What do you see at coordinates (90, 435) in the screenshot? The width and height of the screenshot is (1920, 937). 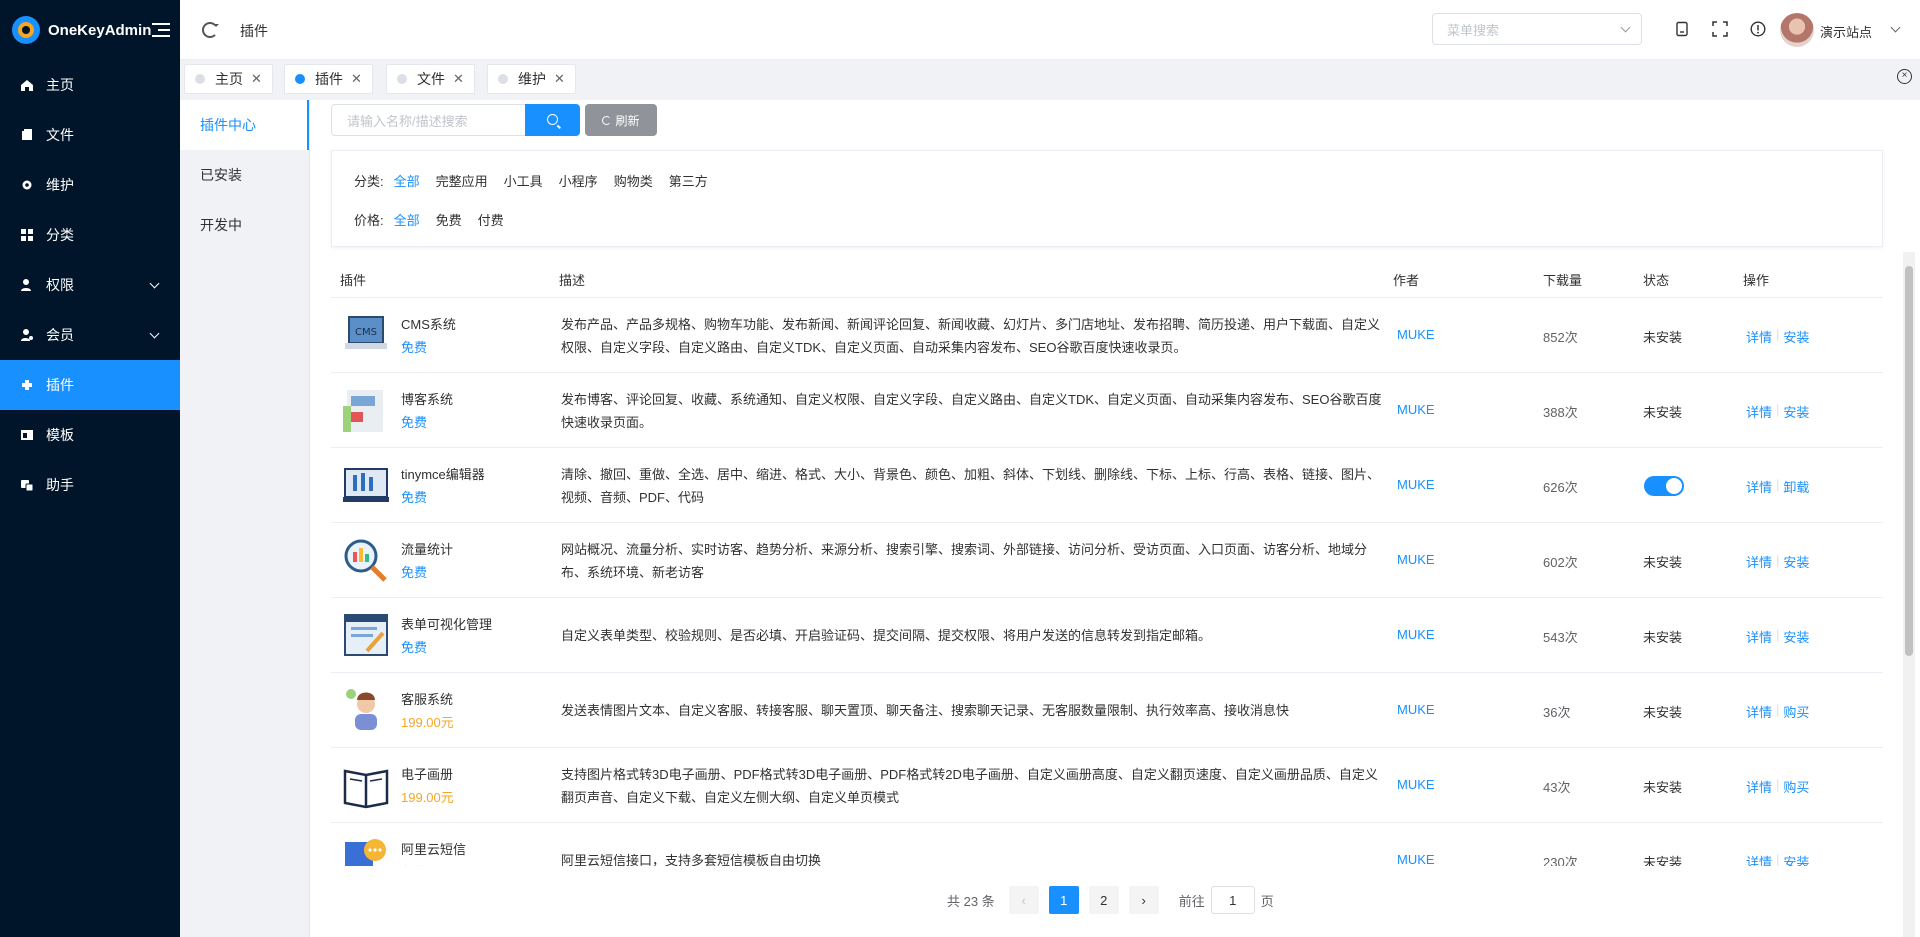 I see `sidebar-item-7: 模板` at bounding box center [90, 435].